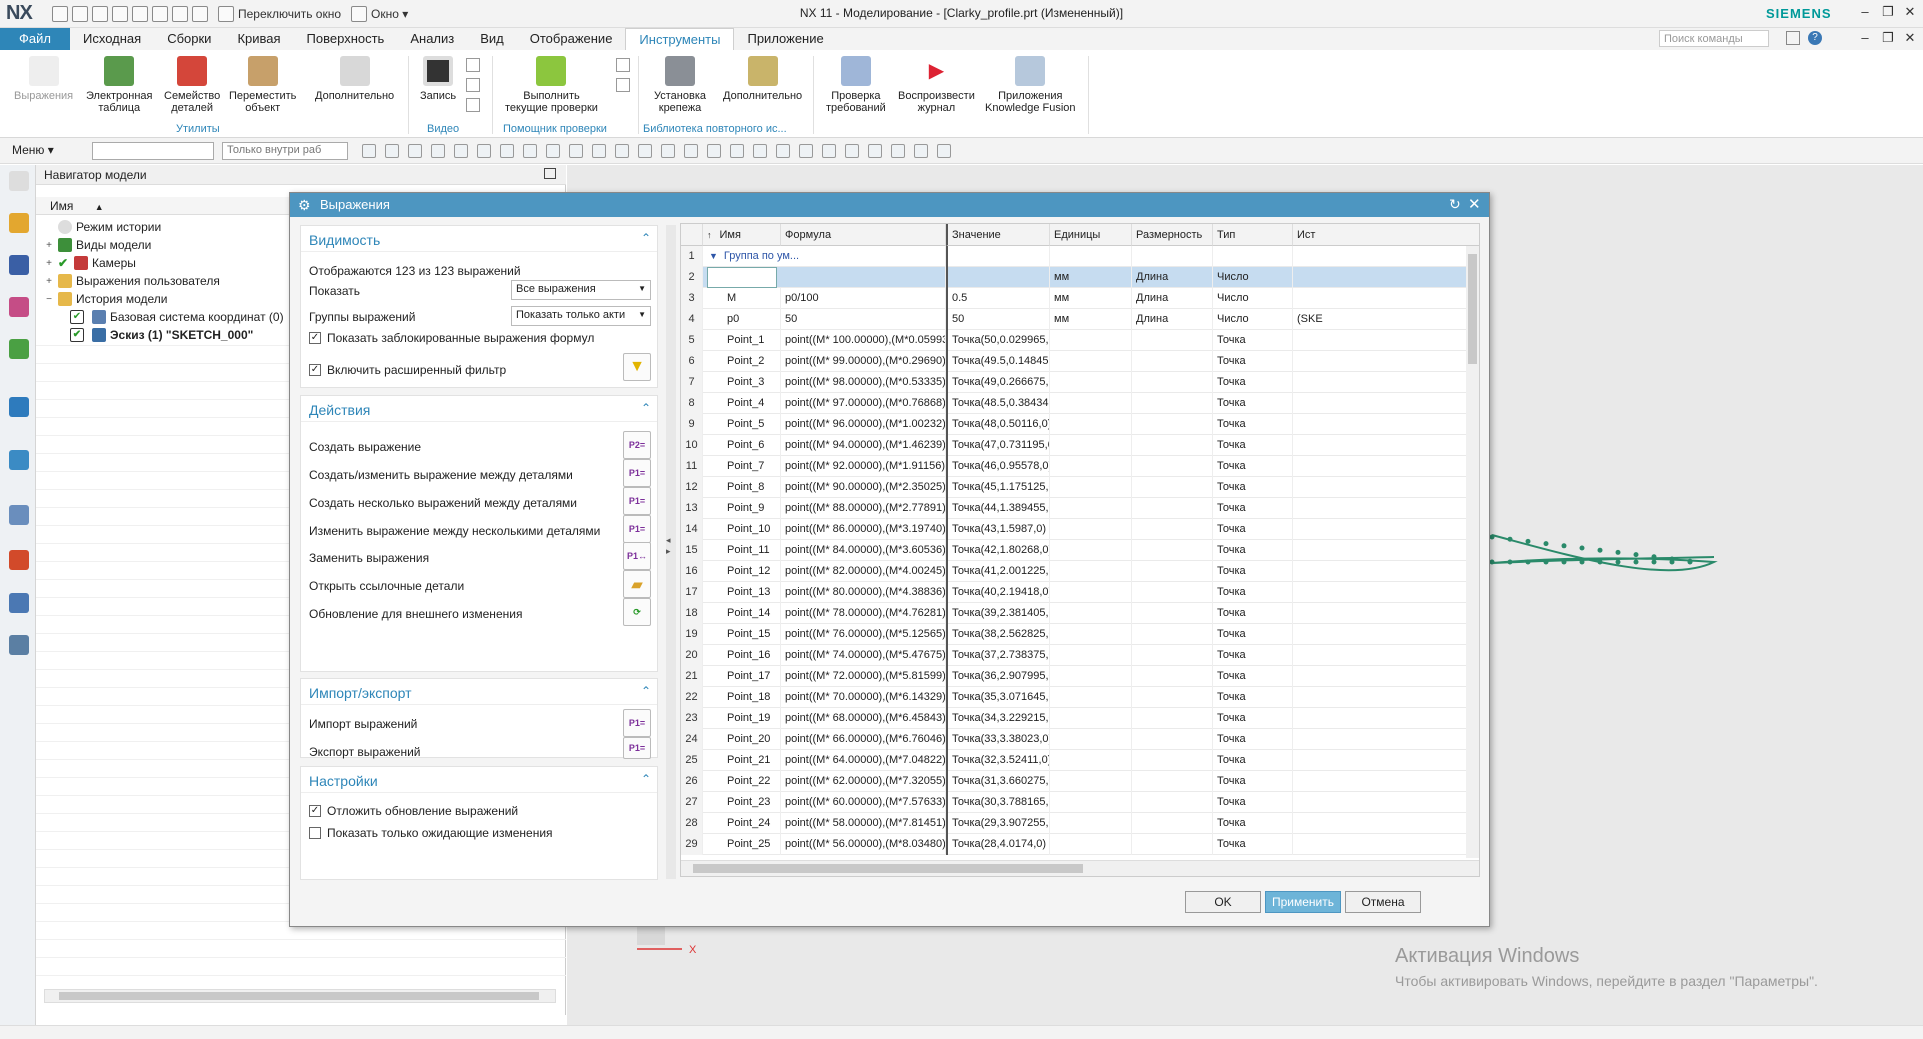 The image size is (1923, 1039). Describe the element at coordinates (132, 281) in the screenshot. I see `tree-item-user-expressions: + Выражения пользователя` at that location.